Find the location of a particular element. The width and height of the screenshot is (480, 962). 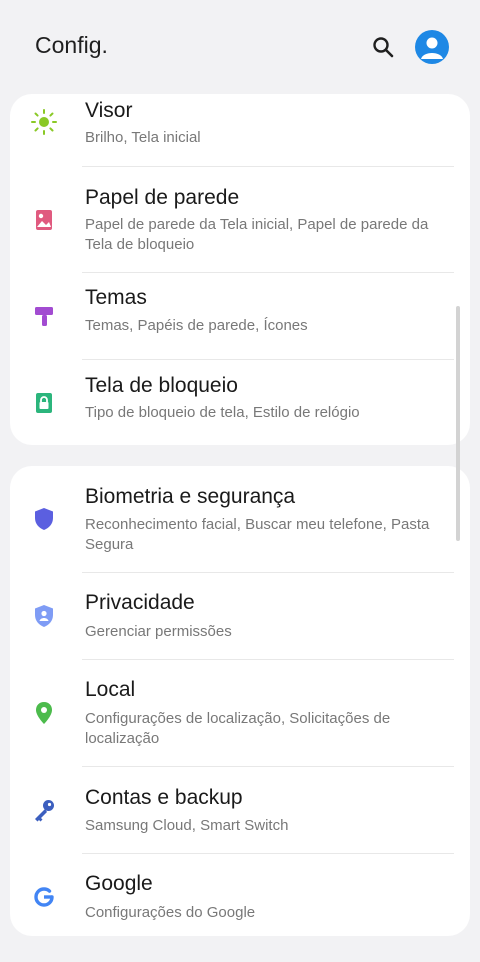

shield-icon is located at coordinates (44, 519).